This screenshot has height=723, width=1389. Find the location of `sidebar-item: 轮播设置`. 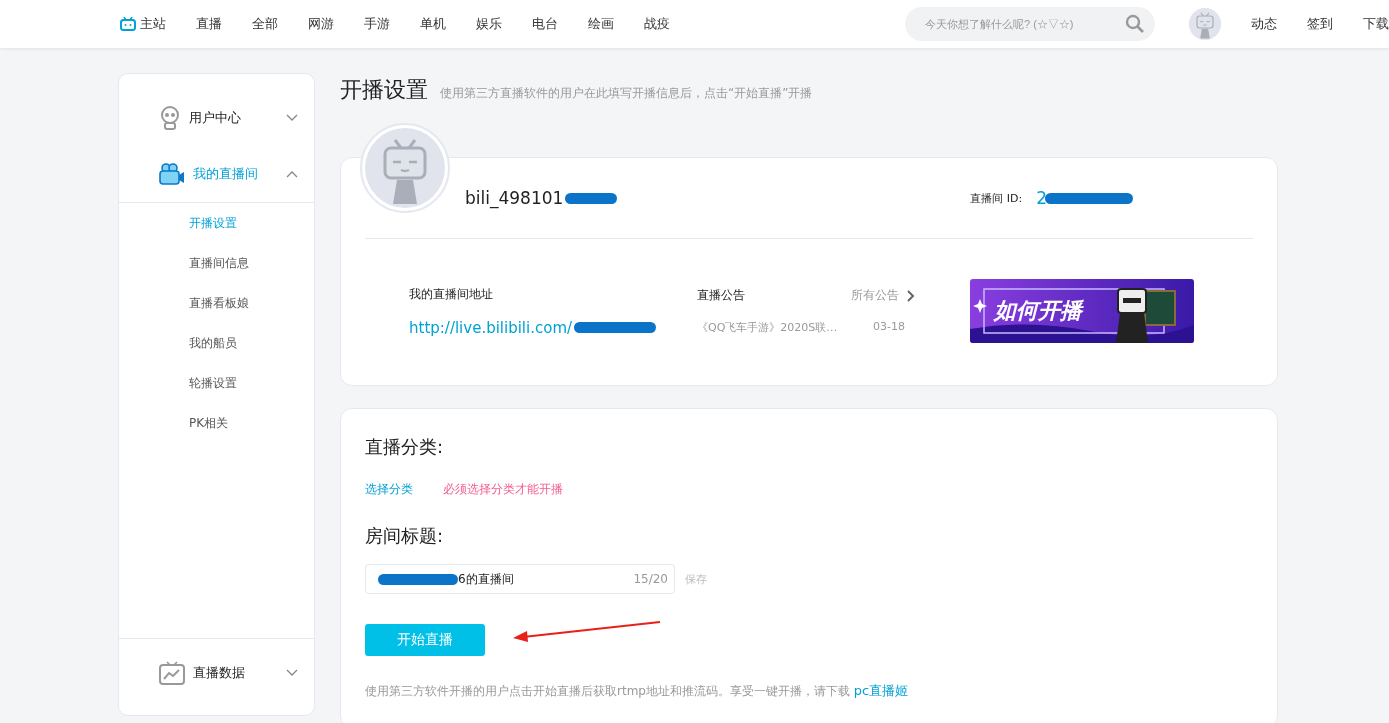

sidebar-item: 轮播设置 is located at coordinates (216, 383).